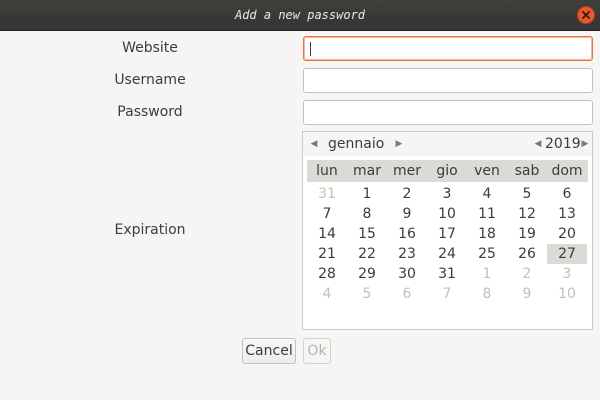 The height and width of the screenshot is (400, 600). I want to click on calendar-day: 2, so click(407, 194).